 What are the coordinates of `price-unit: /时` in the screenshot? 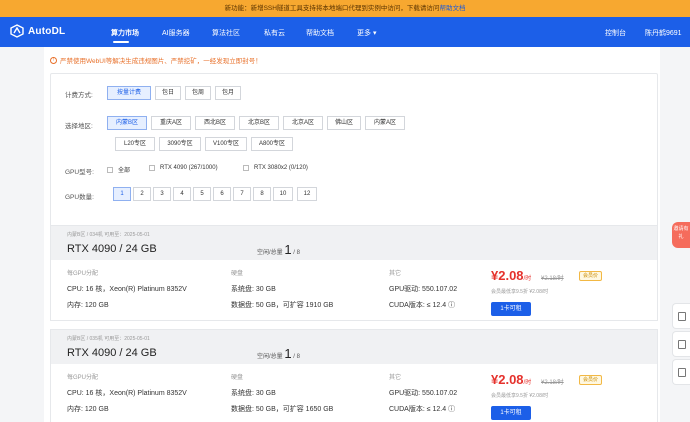 It's located at (527, 383).